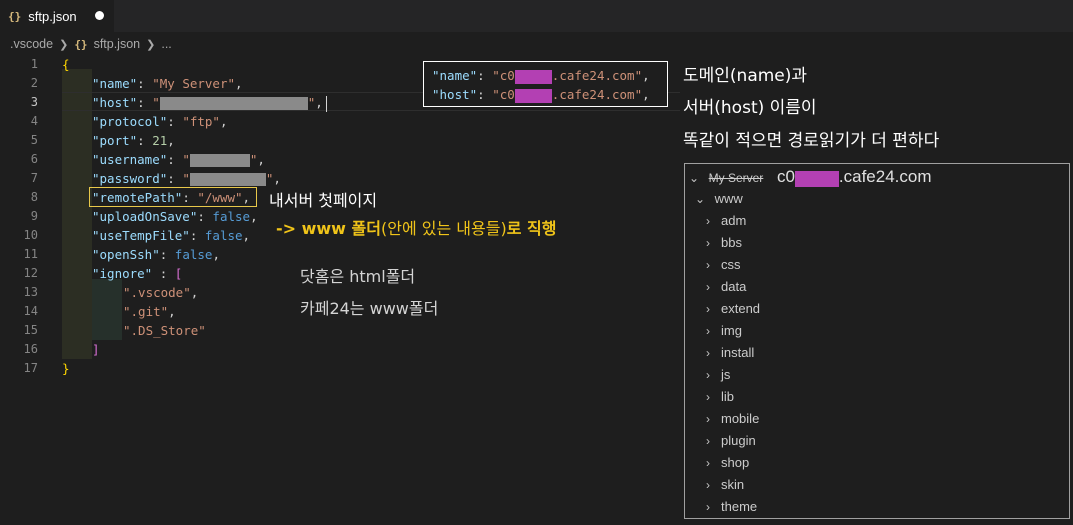  Describe the element at coordinates (731, 330) in the screenshot. I see `folder-label: img` at that location.